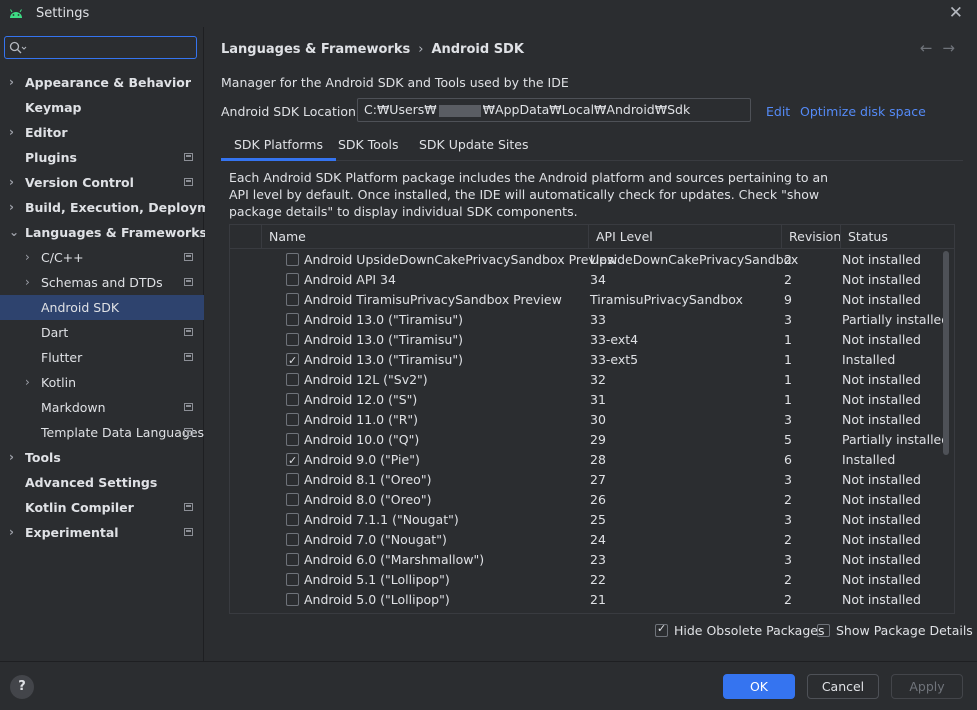 This screenshot has height=710, width=977. Describe the element at coordinates (863, 111) in the screenshot. I see `optimize-disk-space-link: Optimize disk space` at that location.